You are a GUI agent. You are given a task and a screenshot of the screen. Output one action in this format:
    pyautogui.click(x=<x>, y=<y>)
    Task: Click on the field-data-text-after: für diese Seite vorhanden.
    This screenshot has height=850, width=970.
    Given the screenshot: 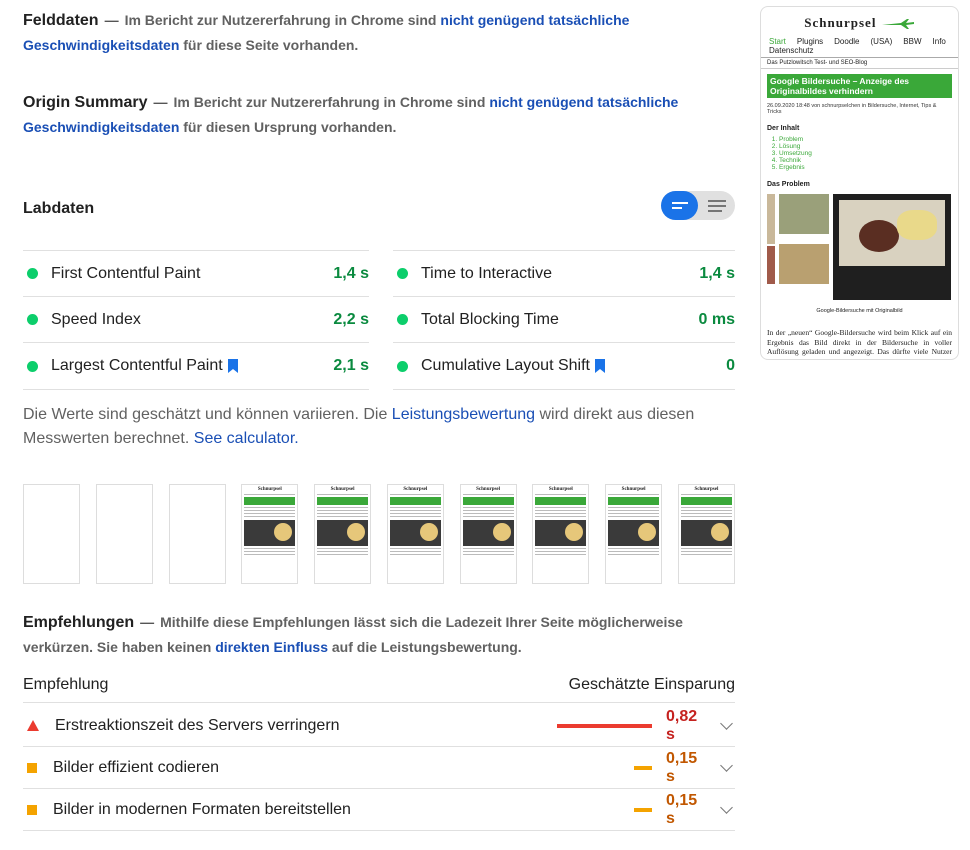 What is the action you would take?
    pyautogui.click(x=271, y=45)
    